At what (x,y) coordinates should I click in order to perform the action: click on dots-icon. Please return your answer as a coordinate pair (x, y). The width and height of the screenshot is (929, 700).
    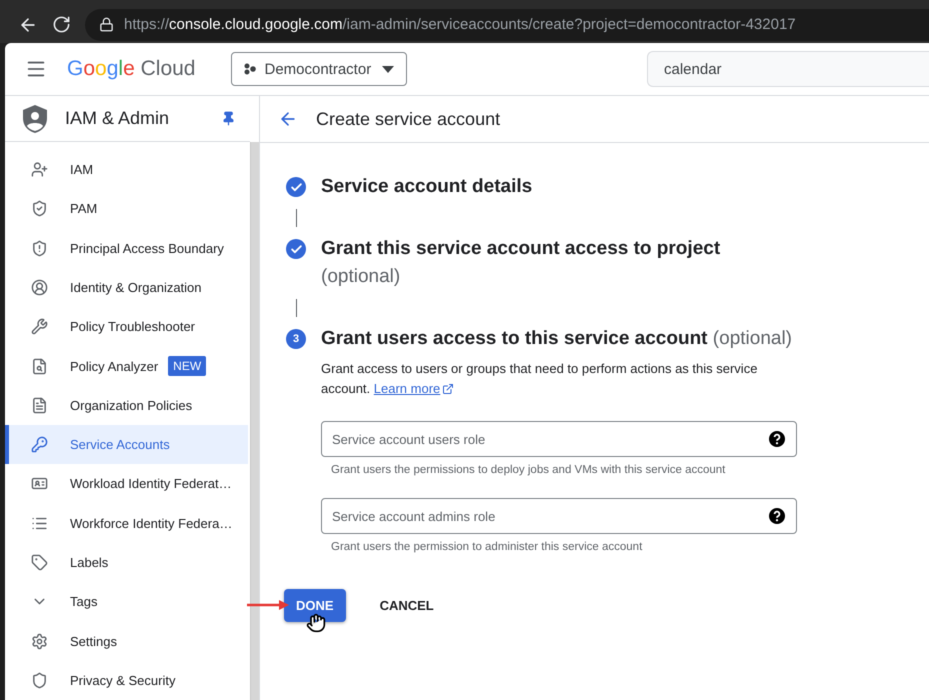
    Looking at the image, I should click on (250, 69).